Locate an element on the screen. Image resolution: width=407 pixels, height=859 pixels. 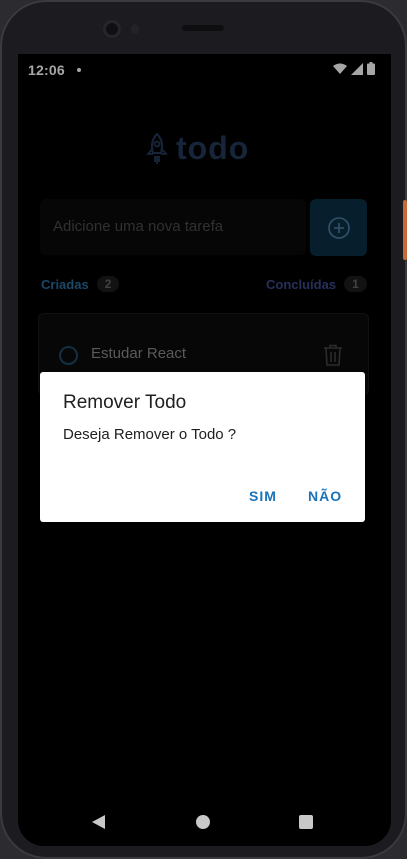
recents-icon is located at coordinates (306, 822).